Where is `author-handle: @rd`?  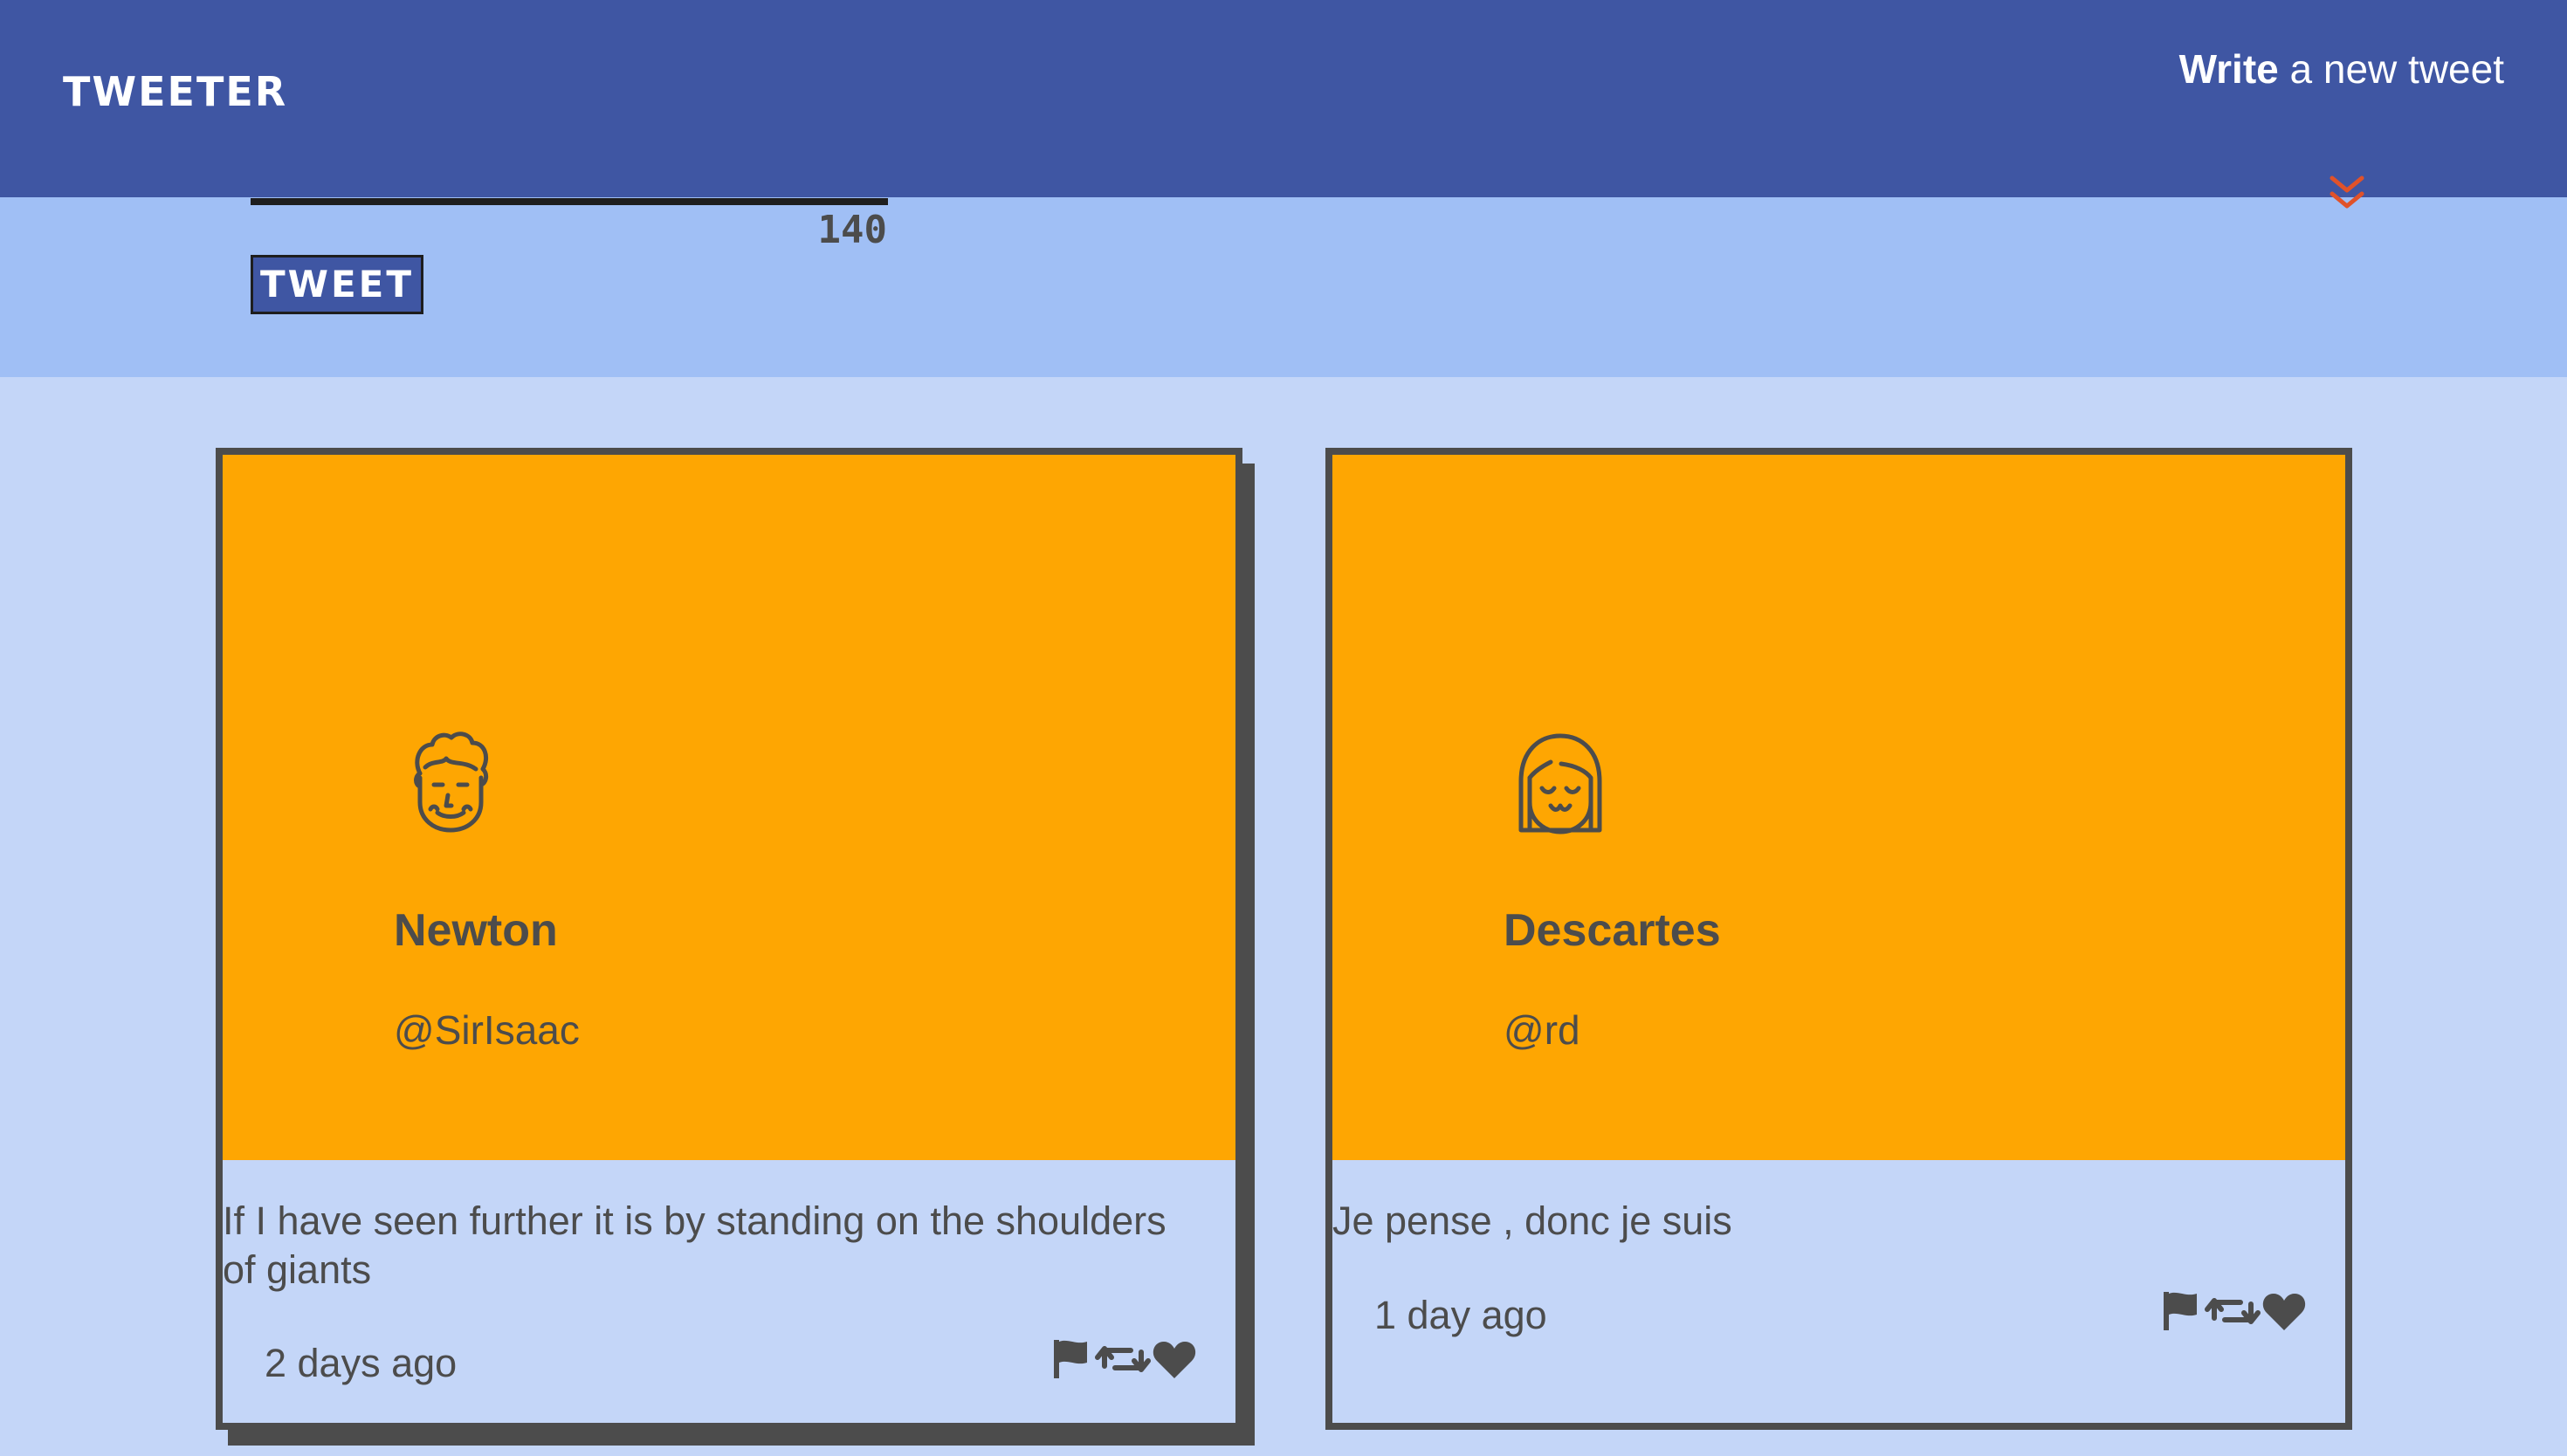
author-handle: @rd is located at coordinates (1542, 1030).